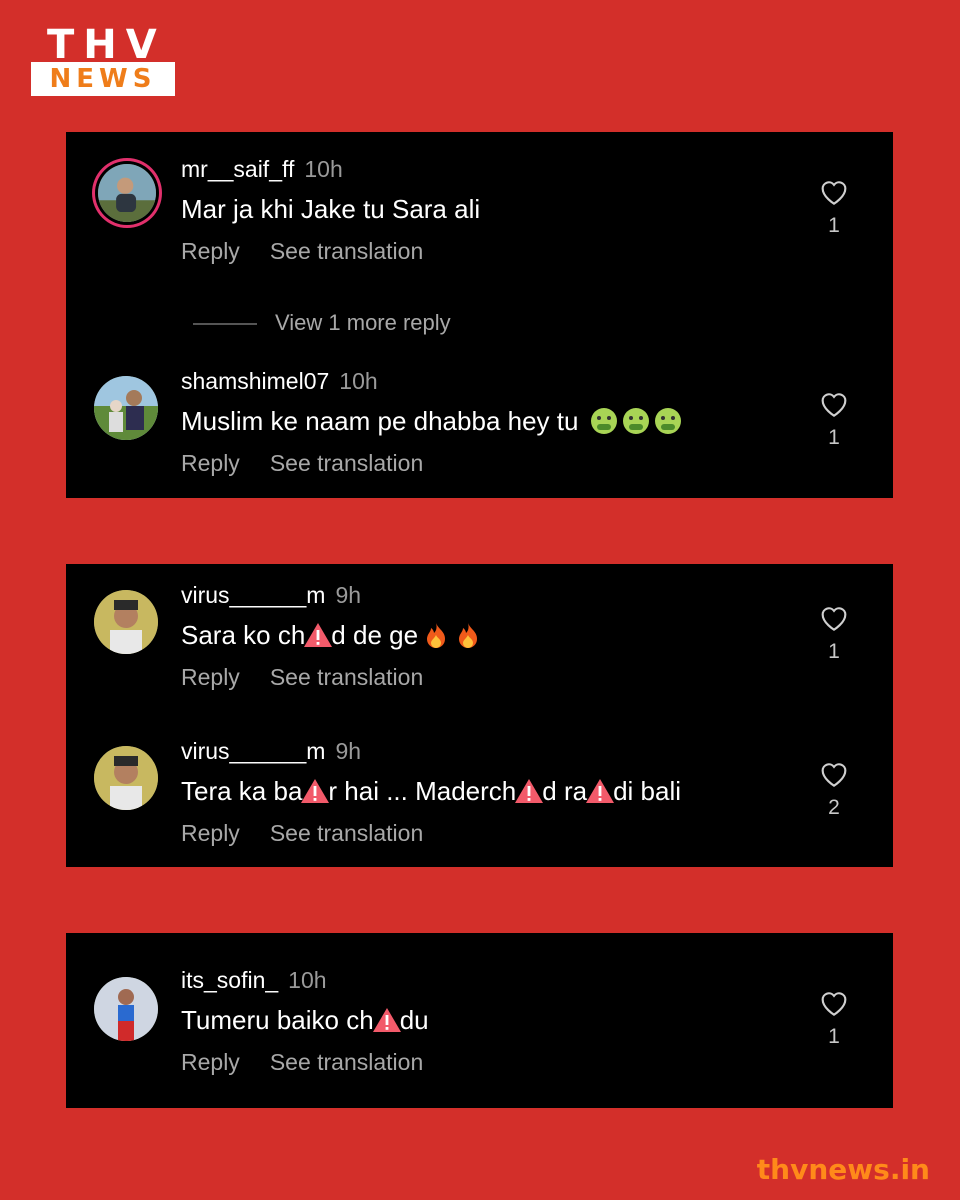 The image size is (960, 1200). Describe the element at coordinates (106, 45) in the screenshot. I see `logo-thv: THV` at that location.